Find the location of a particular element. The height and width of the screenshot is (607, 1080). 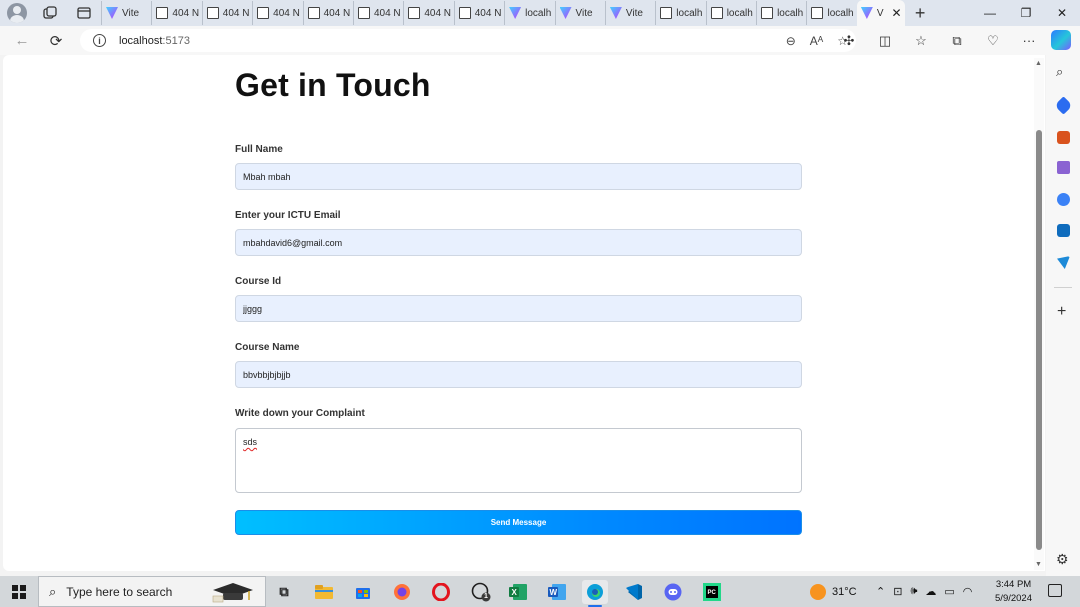

pycharm-icon: PC is located at coordinates (712, 592).